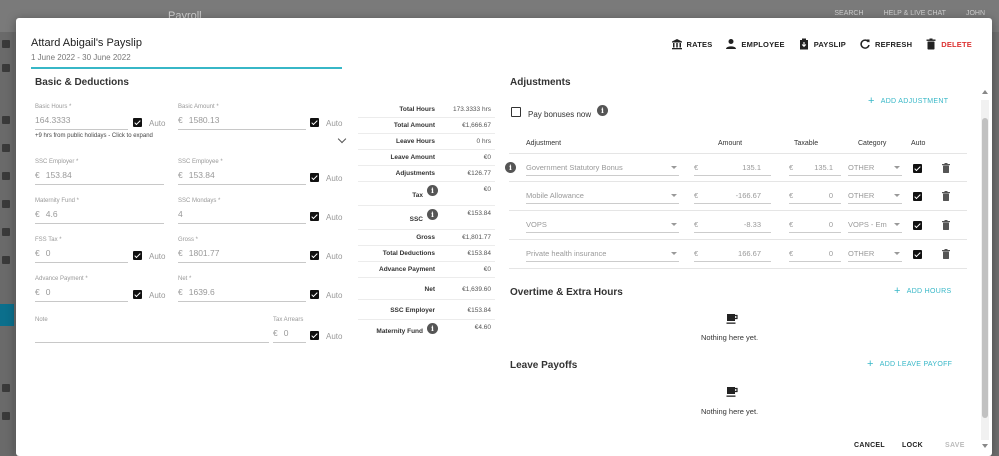 This screenshot has width=999, height=456. Describe the element at coordinates (915, 13) in the screenshot. I see `help-link: HELP & LIVE CHAT` at that location.